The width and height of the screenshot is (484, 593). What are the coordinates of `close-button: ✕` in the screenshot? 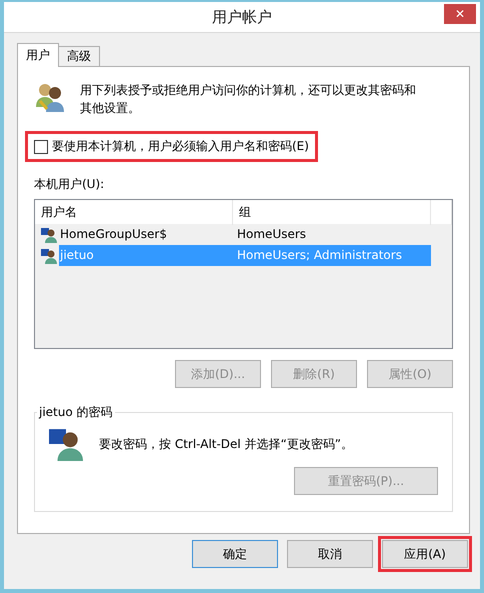 It's located at (460, 14).